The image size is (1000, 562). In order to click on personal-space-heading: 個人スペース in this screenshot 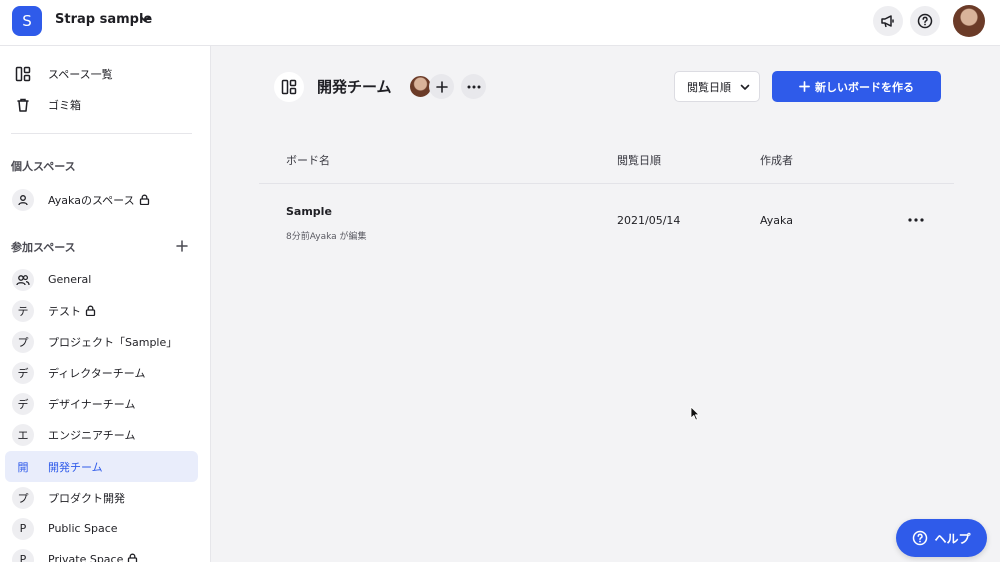, I will do `click(43, 166)`.